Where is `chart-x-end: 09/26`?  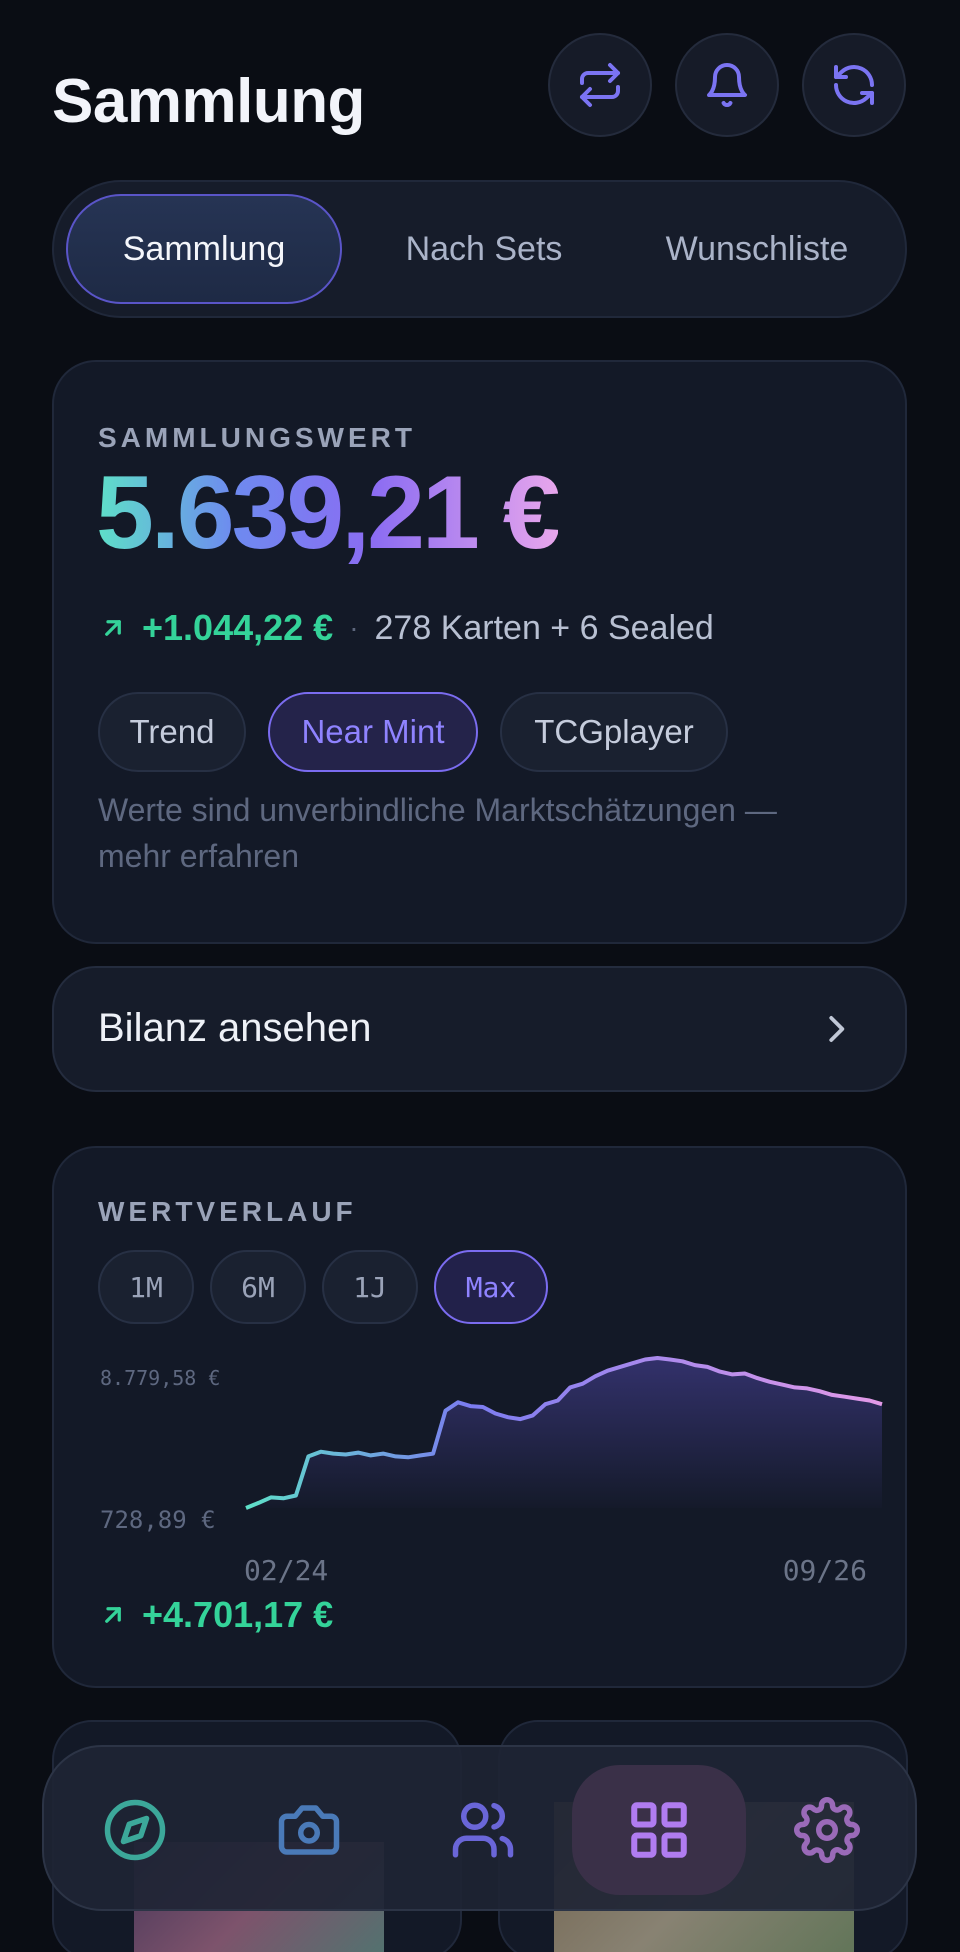
chart-x-end: 09/26 is located at coordinates (824, 1570).